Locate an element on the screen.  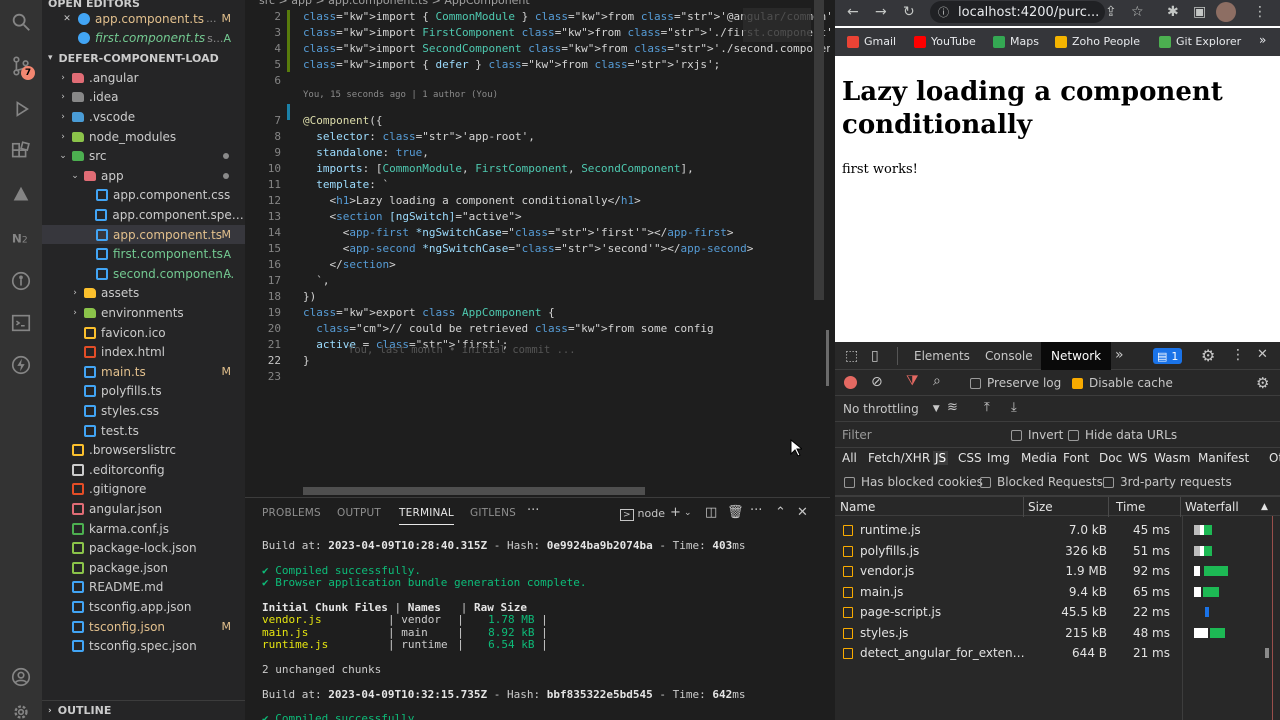
tree-file: karma.conf.js is located at coordinates (143, 529).